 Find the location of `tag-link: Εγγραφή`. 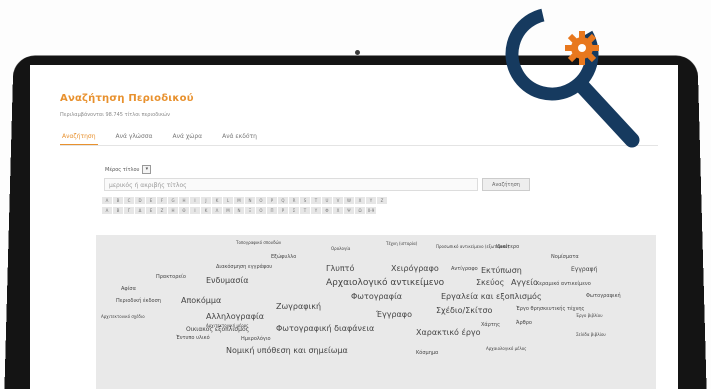

tag-link: Εγγραφή is located at coordinates (584, 270).